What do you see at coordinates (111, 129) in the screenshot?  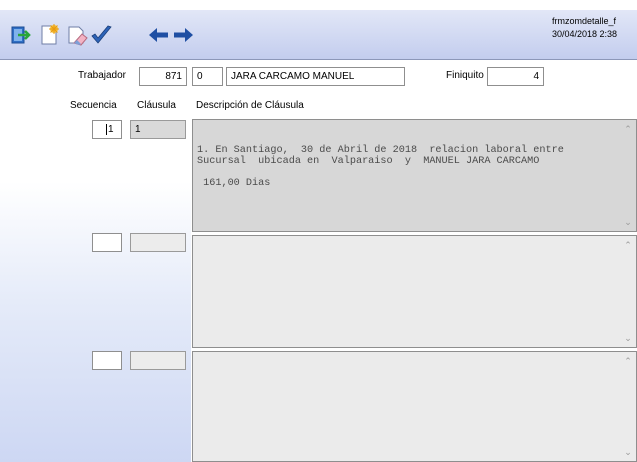 I see `secuencia-value: 1` at bounding box center [111, 129].